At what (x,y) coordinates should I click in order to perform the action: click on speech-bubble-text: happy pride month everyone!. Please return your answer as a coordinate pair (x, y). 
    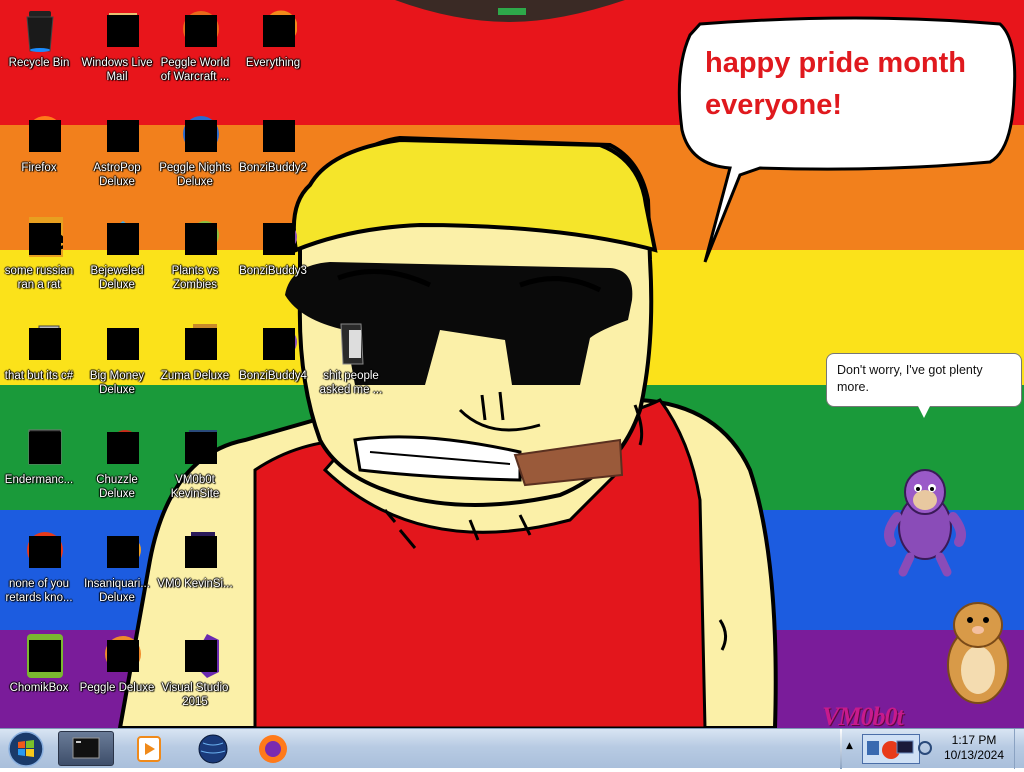
    Looking at the image, I should click on (835, 84).